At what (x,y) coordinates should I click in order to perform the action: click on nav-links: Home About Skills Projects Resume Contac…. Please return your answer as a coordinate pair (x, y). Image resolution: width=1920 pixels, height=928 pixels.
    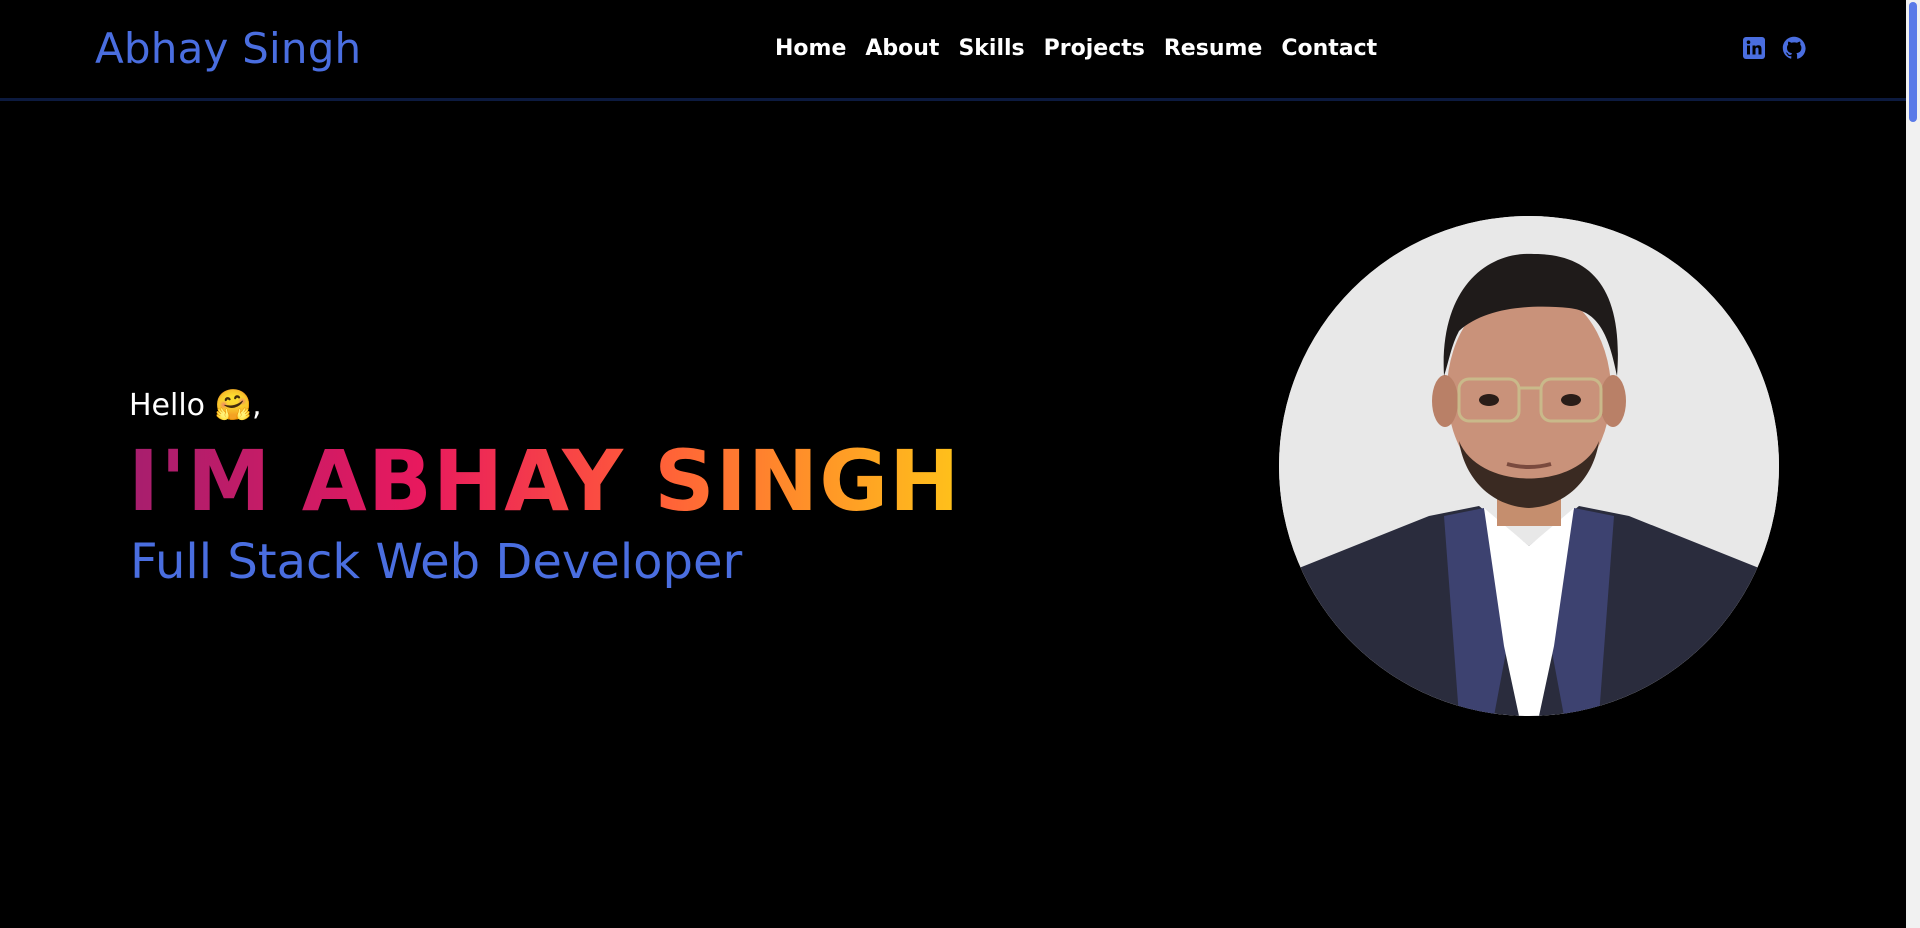
    Looking at the image, I should click on (1076, 48).